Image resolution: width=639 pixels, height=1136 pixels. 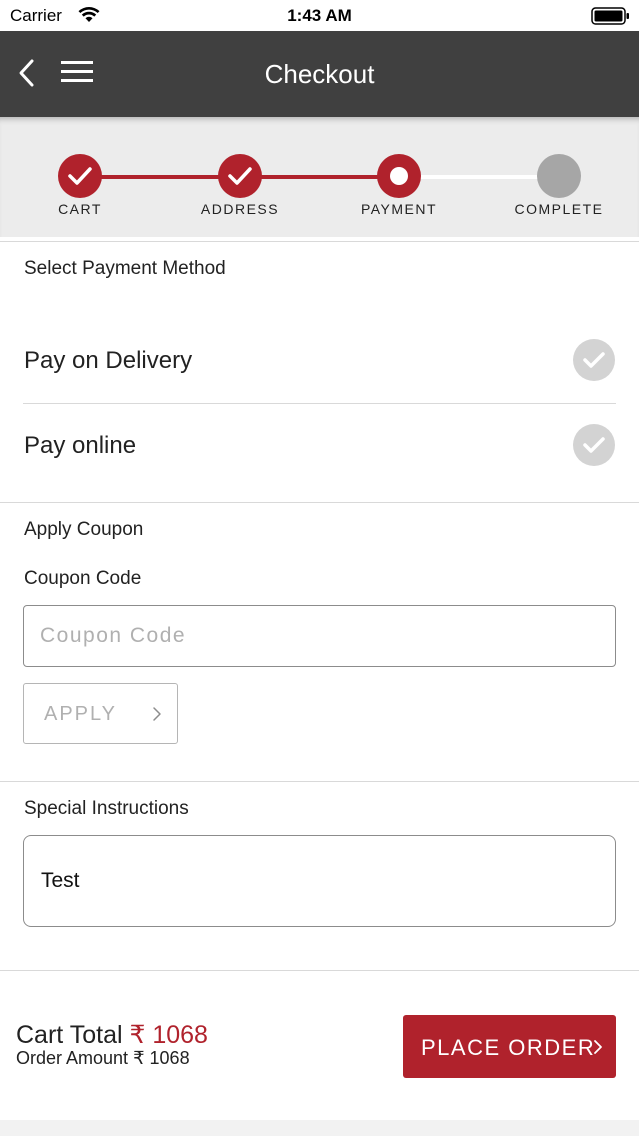 I want to click on order-amount-label: Order Amount, so click(x=72, y=1058).